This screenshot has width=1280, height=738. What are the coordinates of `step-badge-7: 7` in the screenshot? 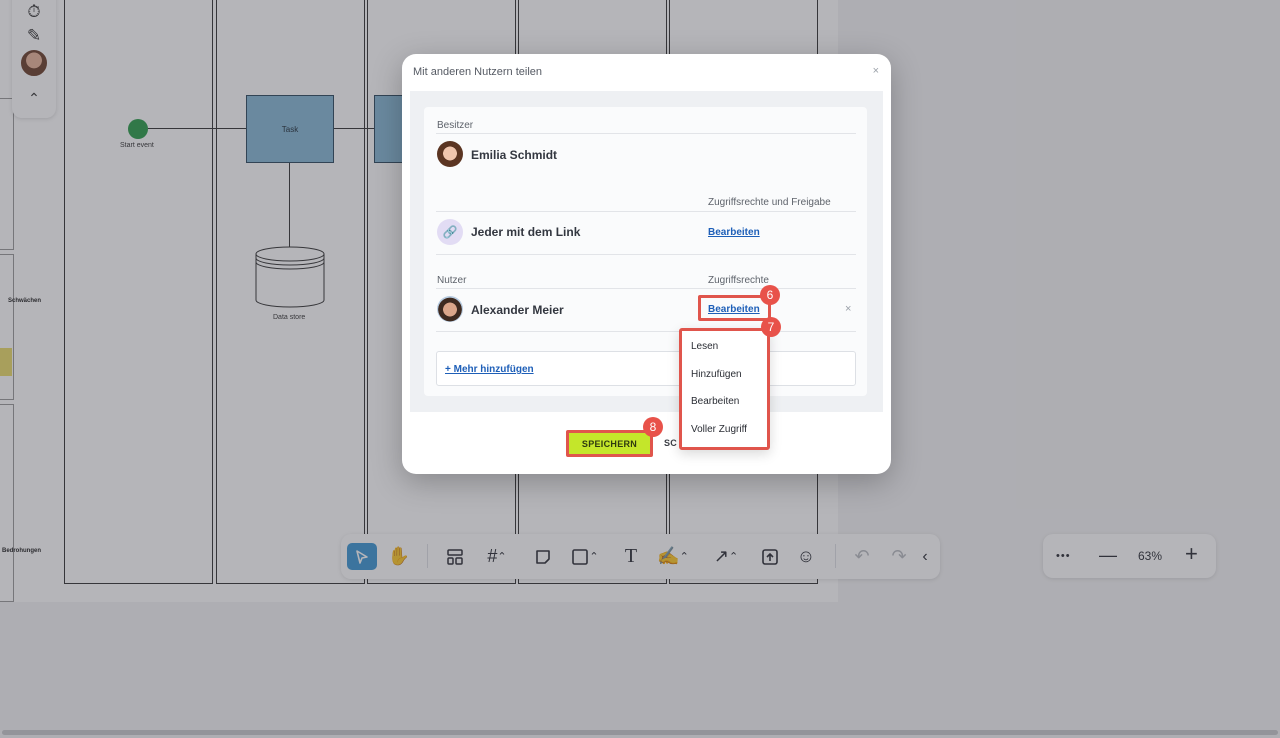 It's located at (771, 327).